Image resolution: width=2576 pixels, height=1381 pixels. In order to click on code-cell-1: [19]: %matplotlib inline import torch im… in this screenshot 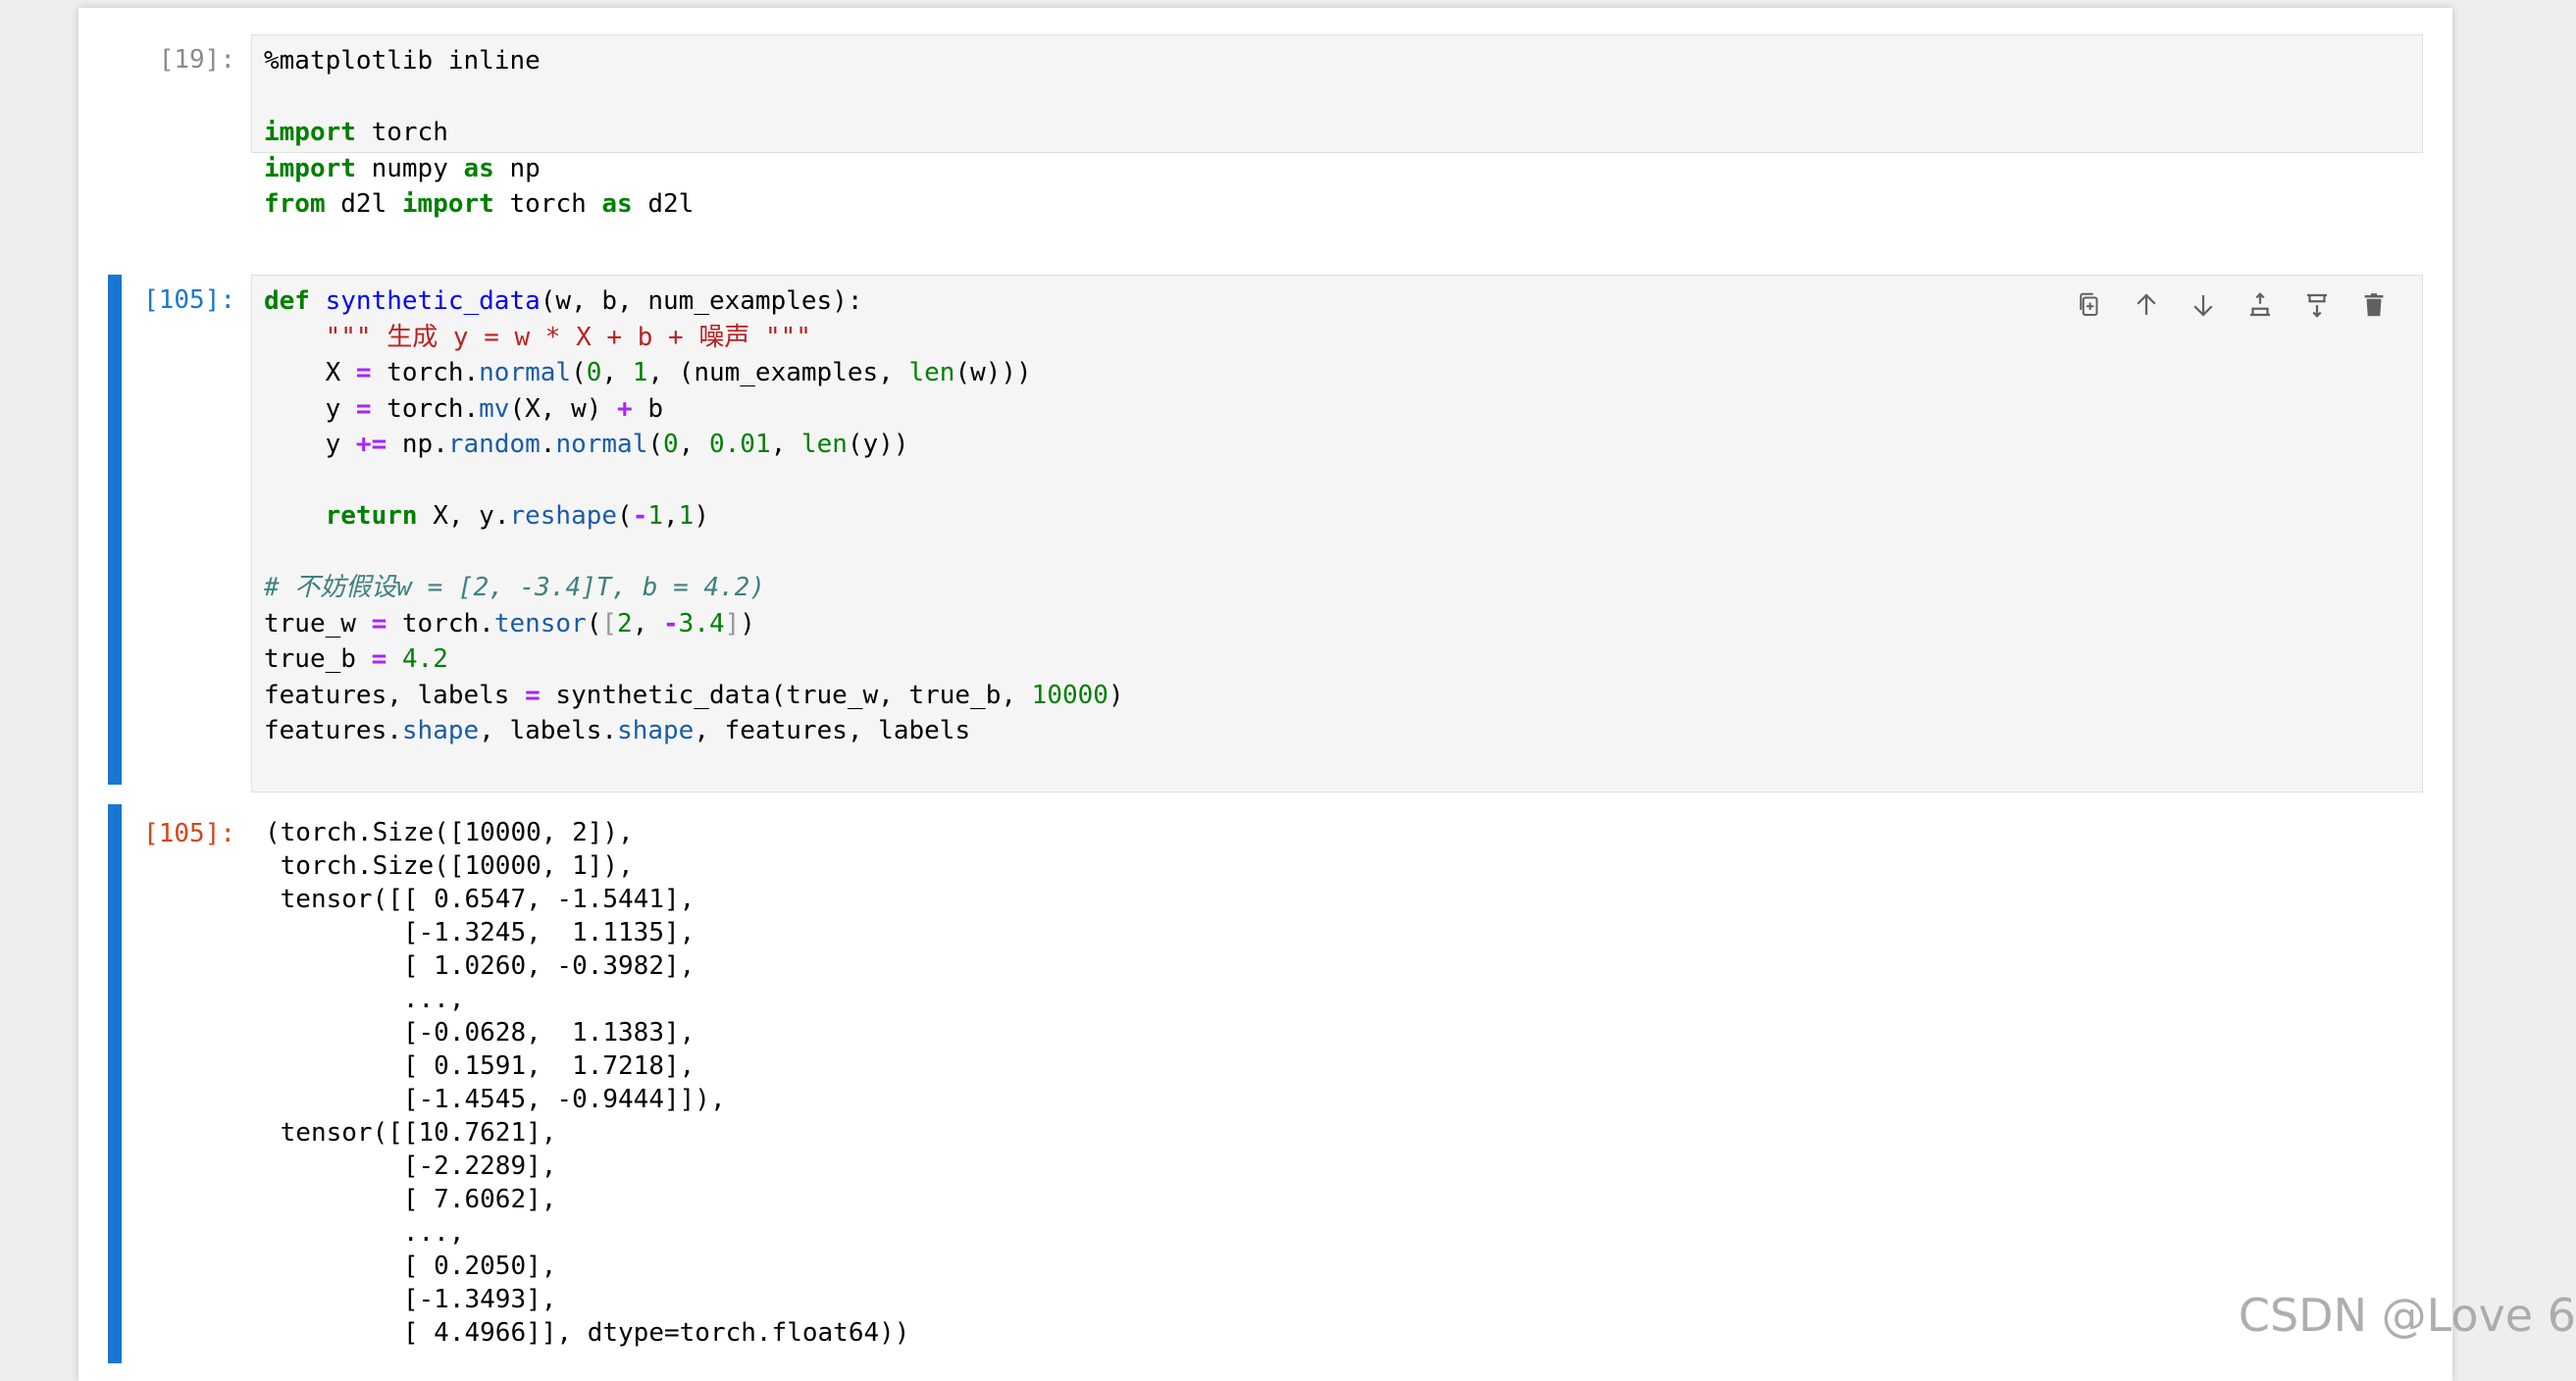, I will do `click(1265, 98)`.